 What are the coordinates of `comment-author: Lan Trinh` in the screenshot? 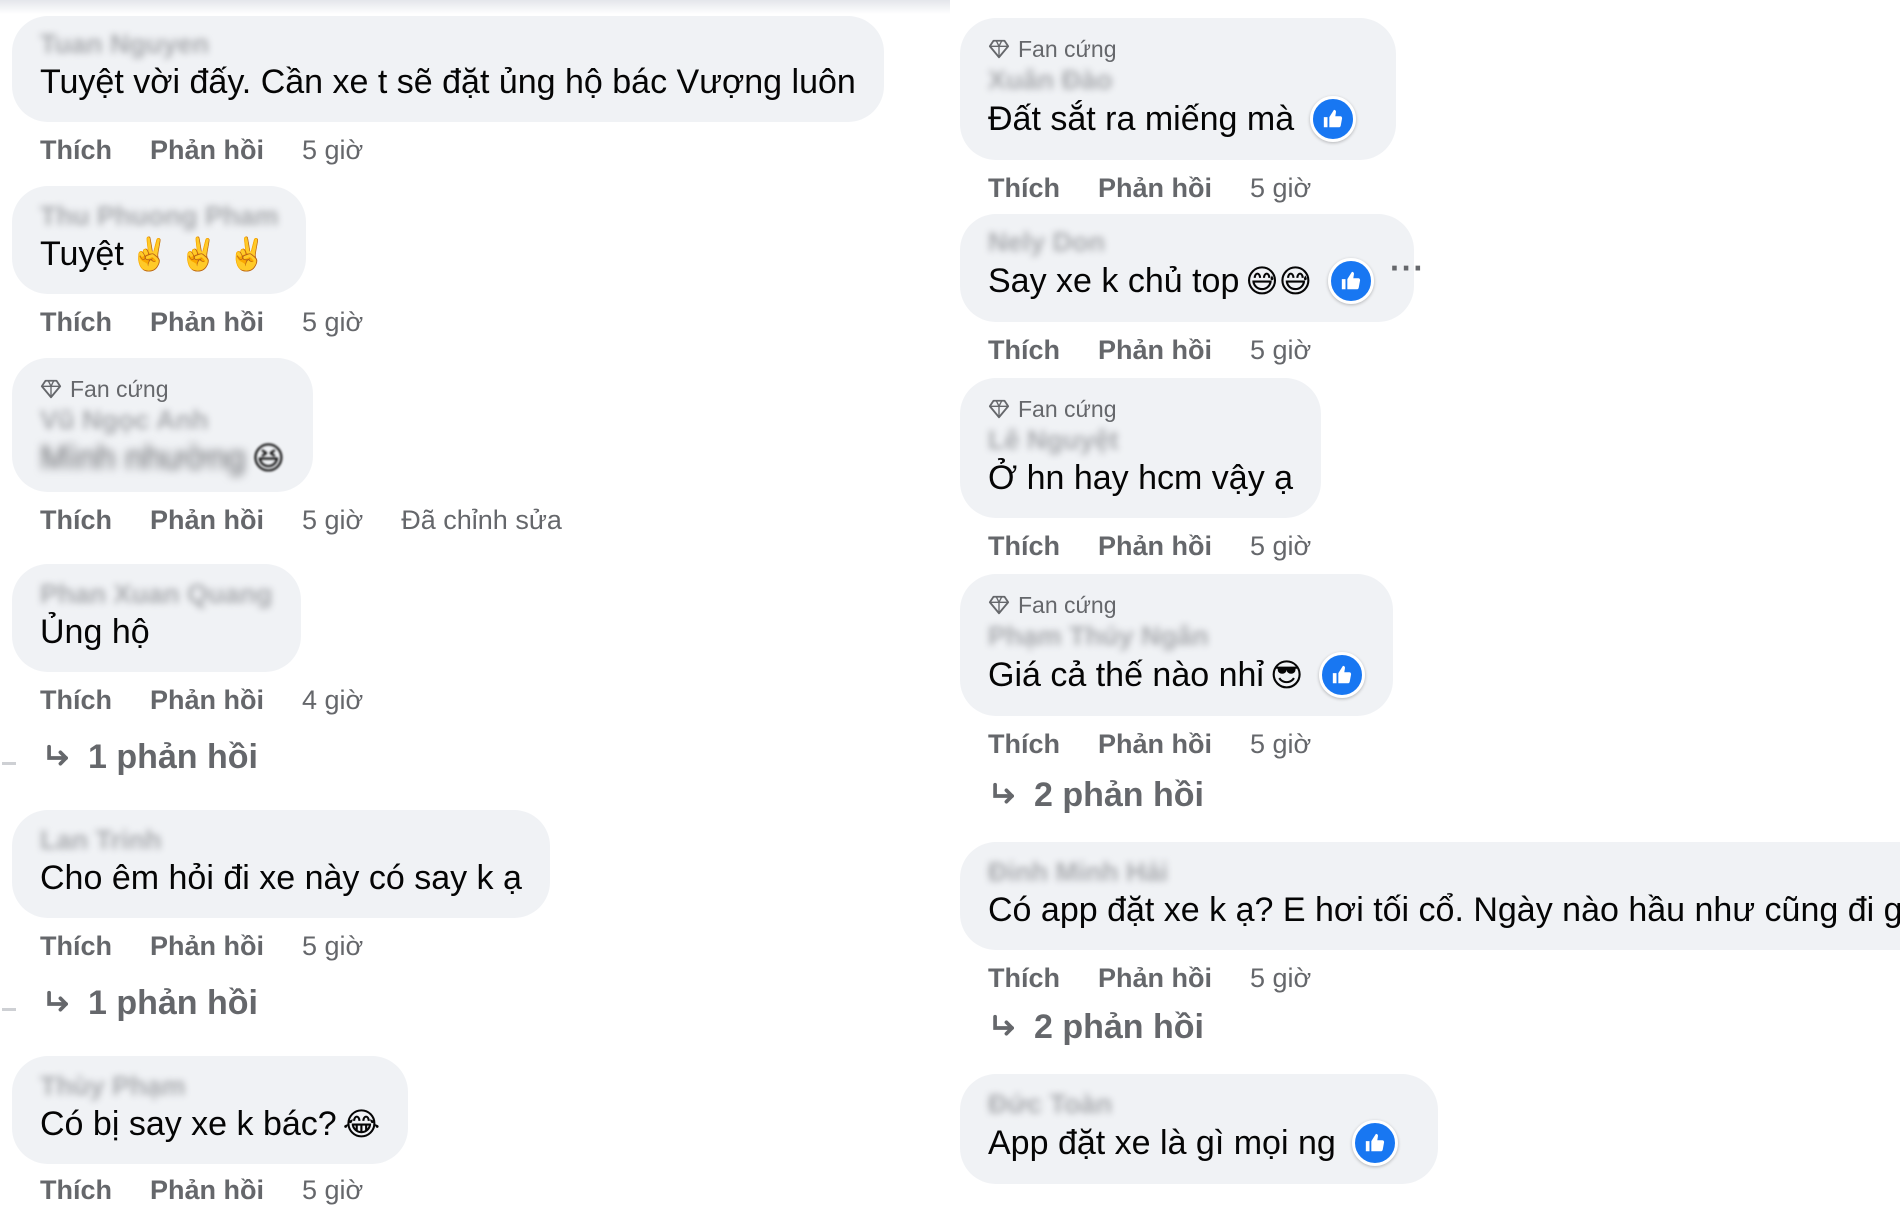 It's located at (281, 840).